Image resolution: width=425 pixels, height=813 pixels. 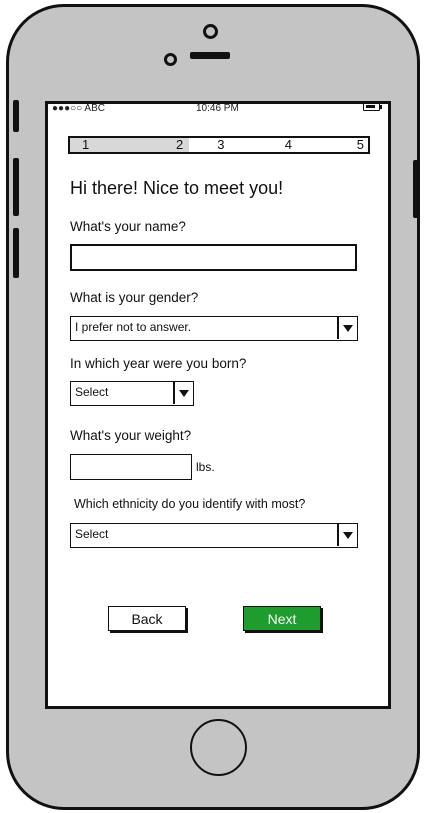 I want to click on home-button, so click(x=218, y=747).